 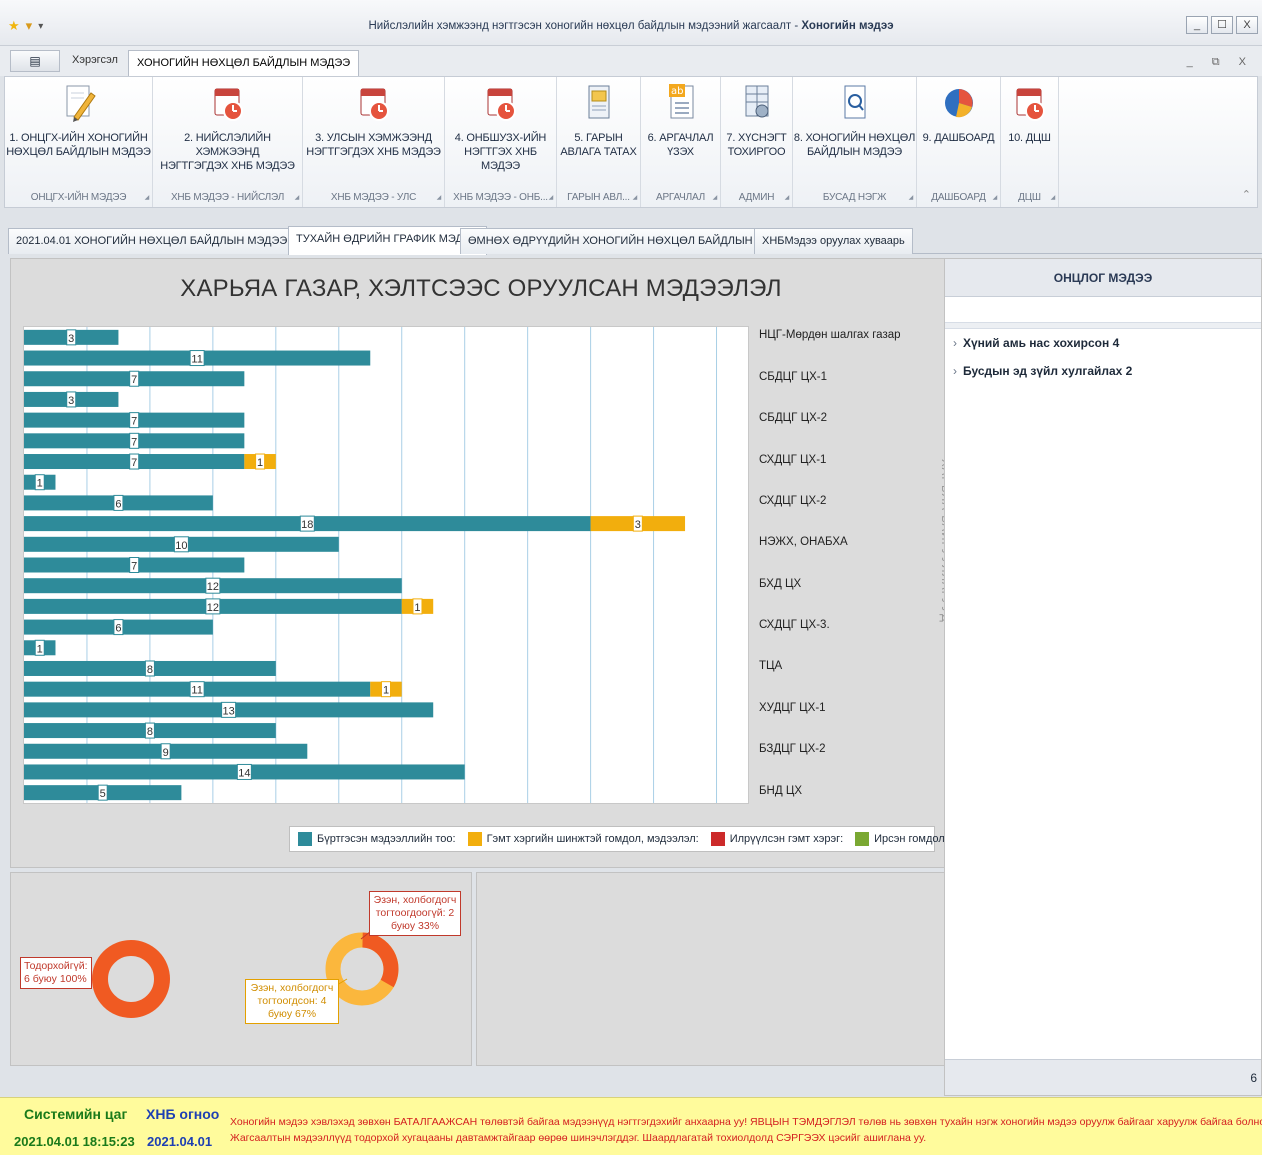 I want to click on highlights-filter-row, so click(x=1103, y=310).